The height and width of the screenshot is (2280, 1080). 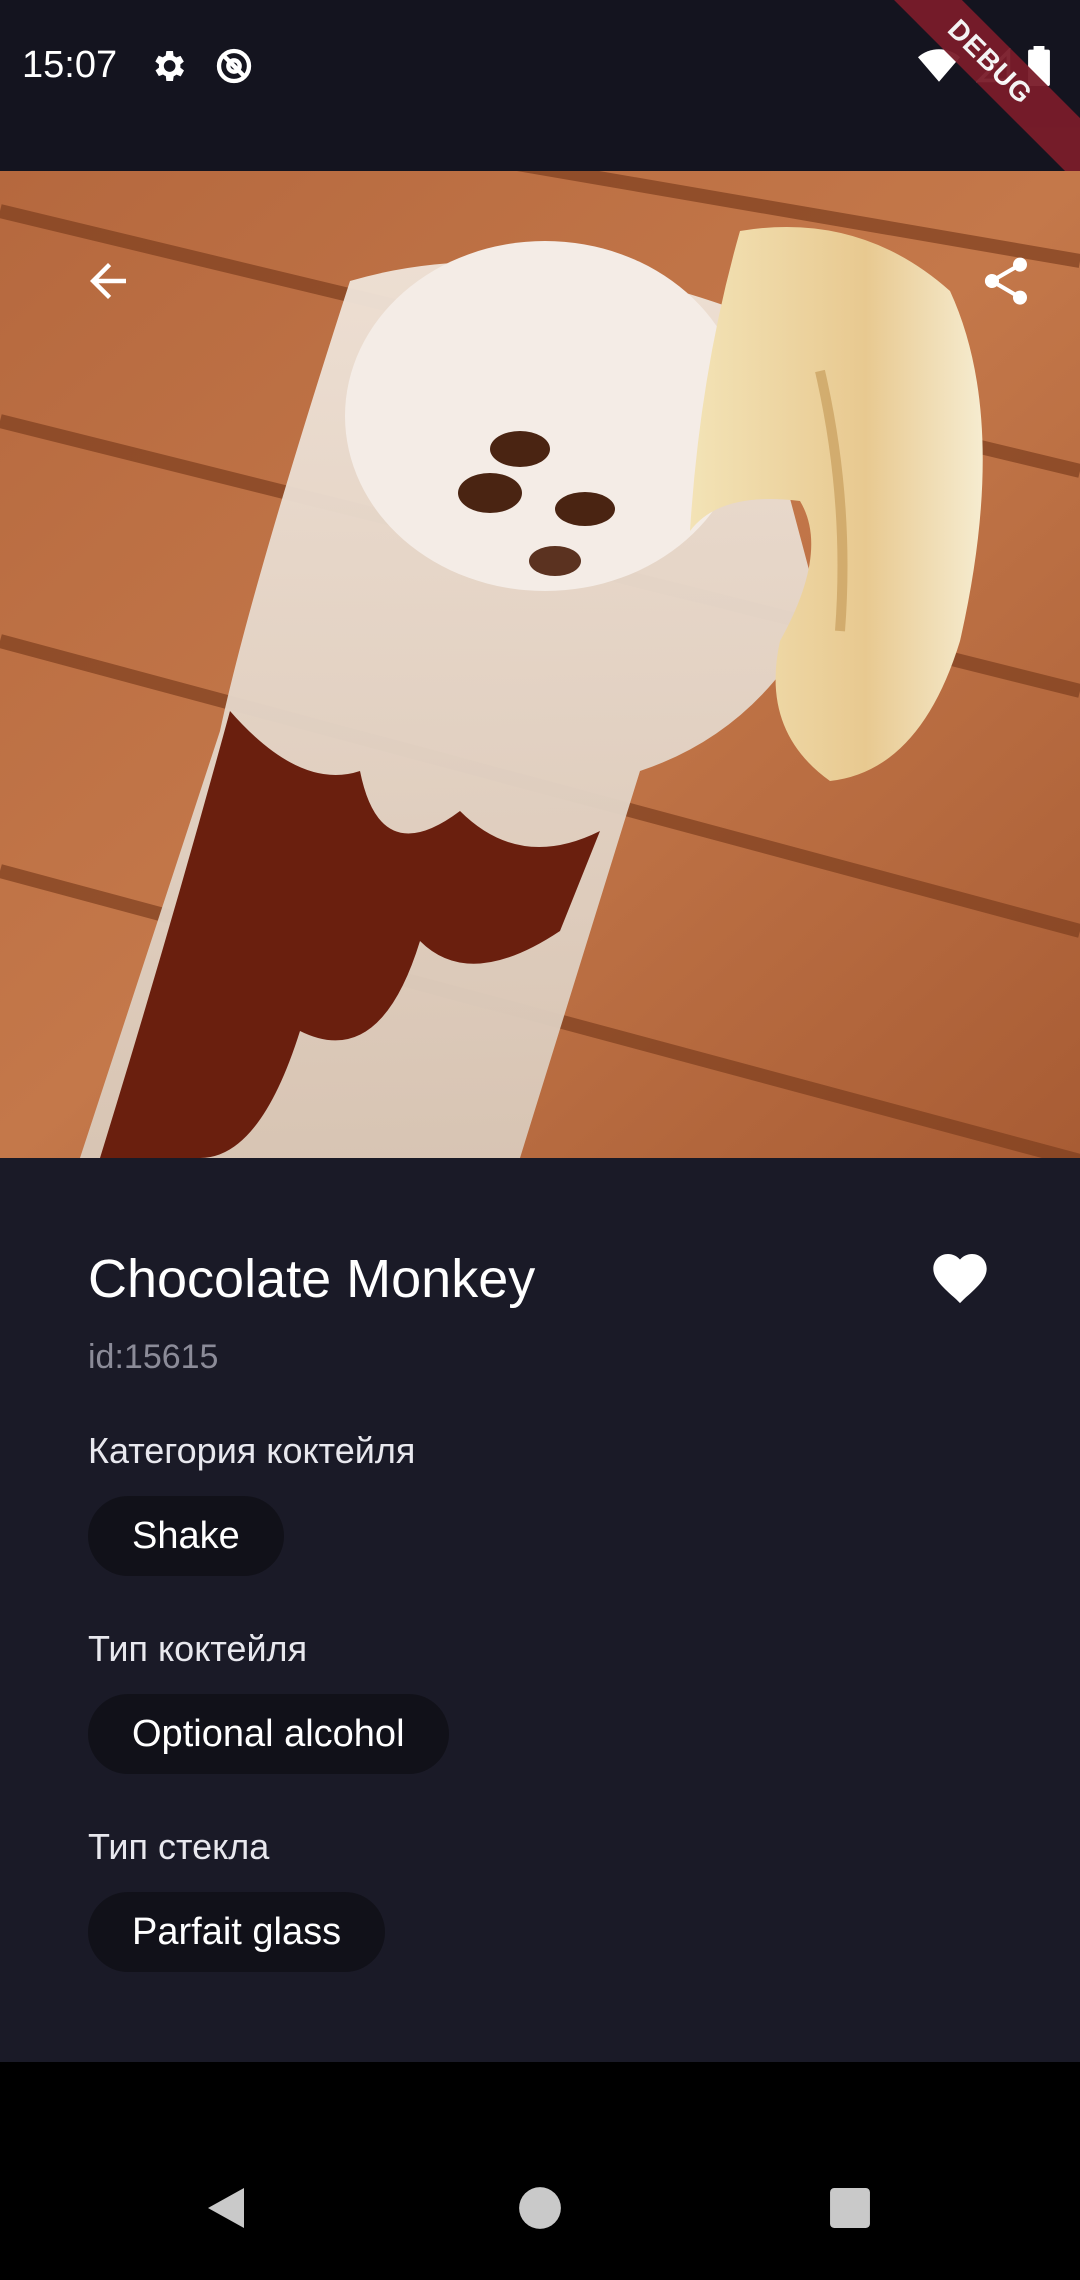 I want to click on gear-icon, so click(x=168, y=68).